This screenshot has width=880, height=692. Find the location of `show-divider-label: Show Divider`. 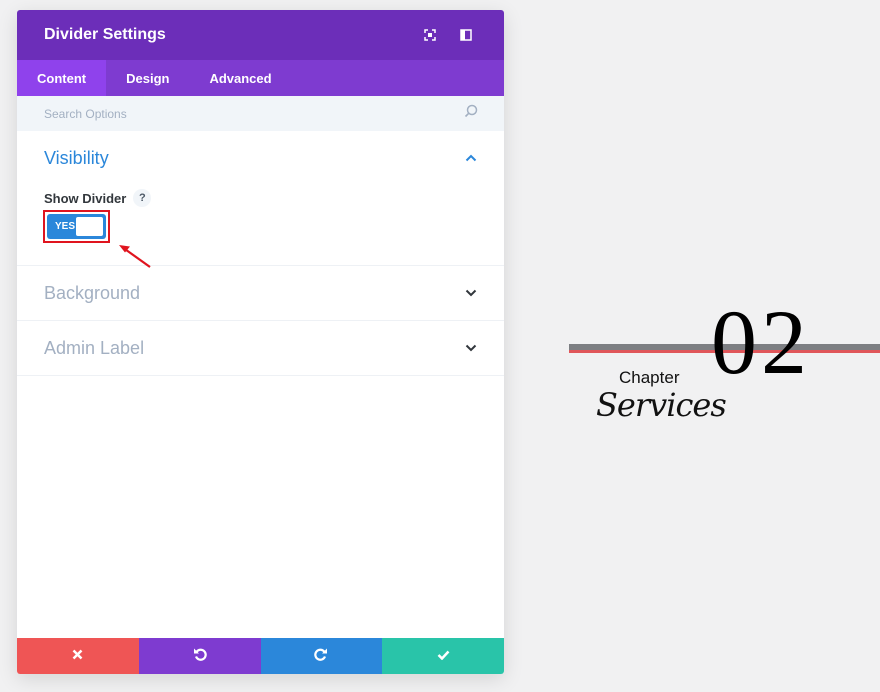

show-divider-label: Show Divider is located at coordinates (85, 198).